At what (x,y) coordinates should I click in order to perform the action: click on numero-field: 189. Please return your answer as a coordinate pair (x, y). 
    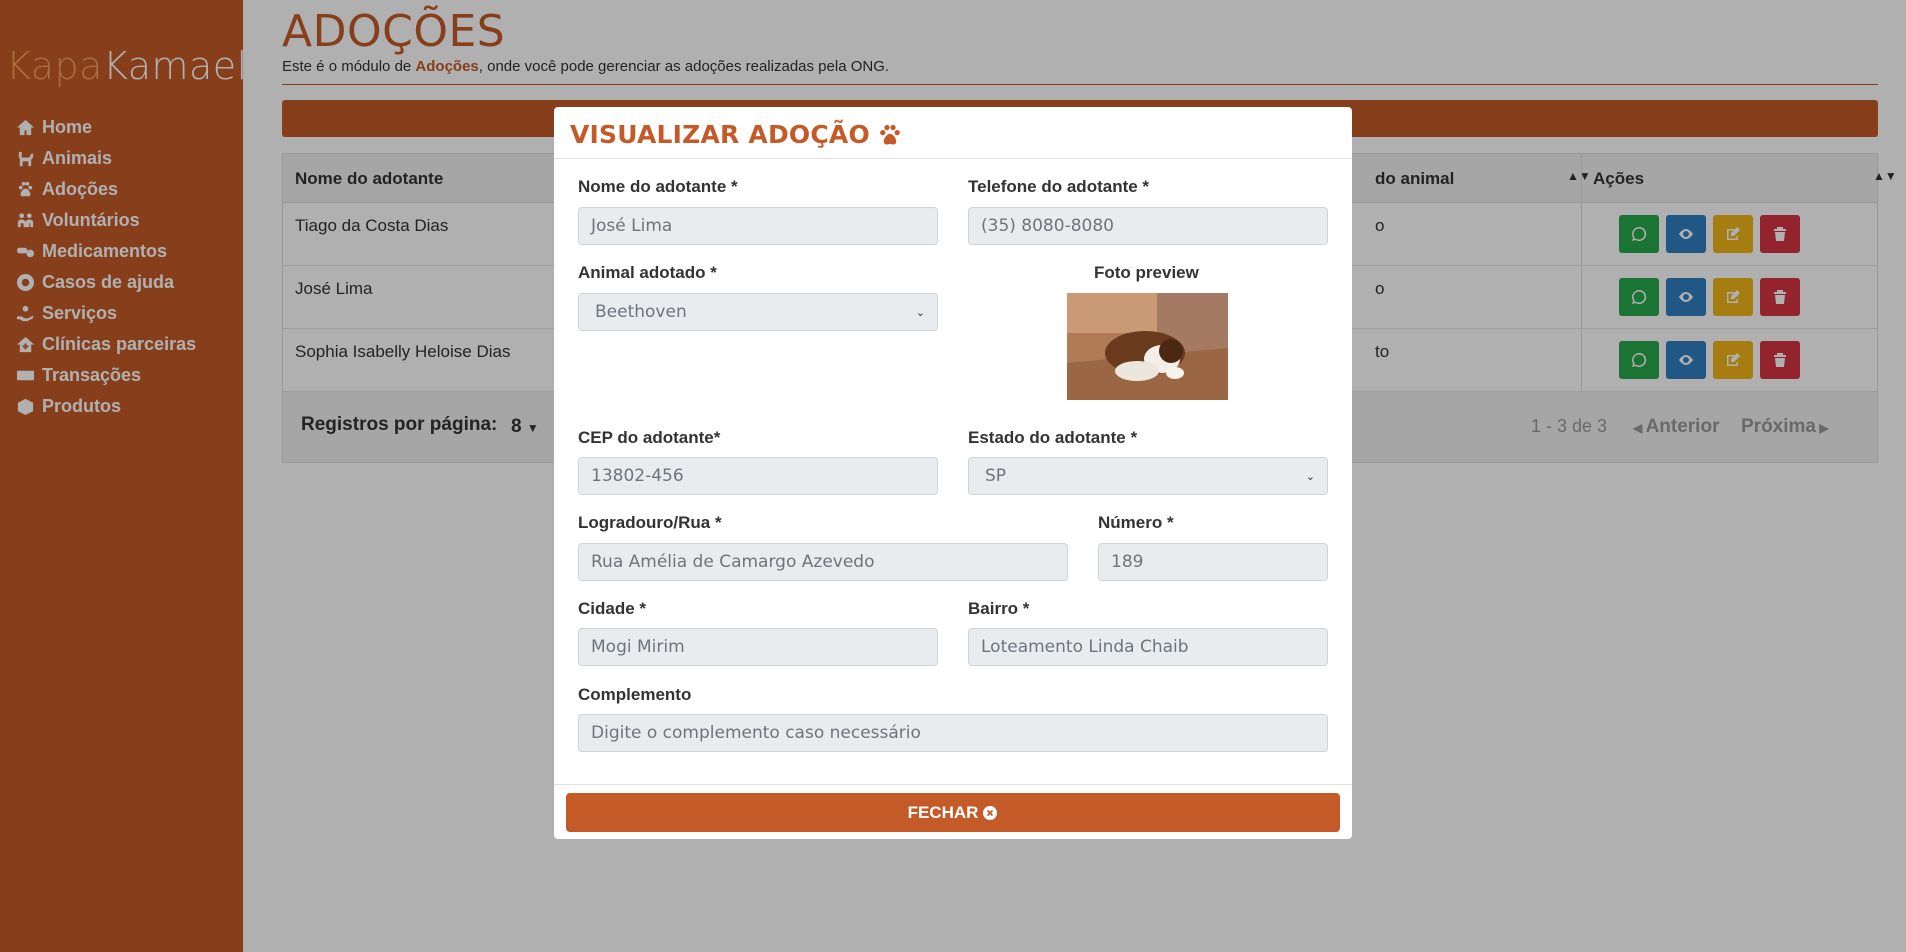
    Looking at the image, I should click on (1213, 562).